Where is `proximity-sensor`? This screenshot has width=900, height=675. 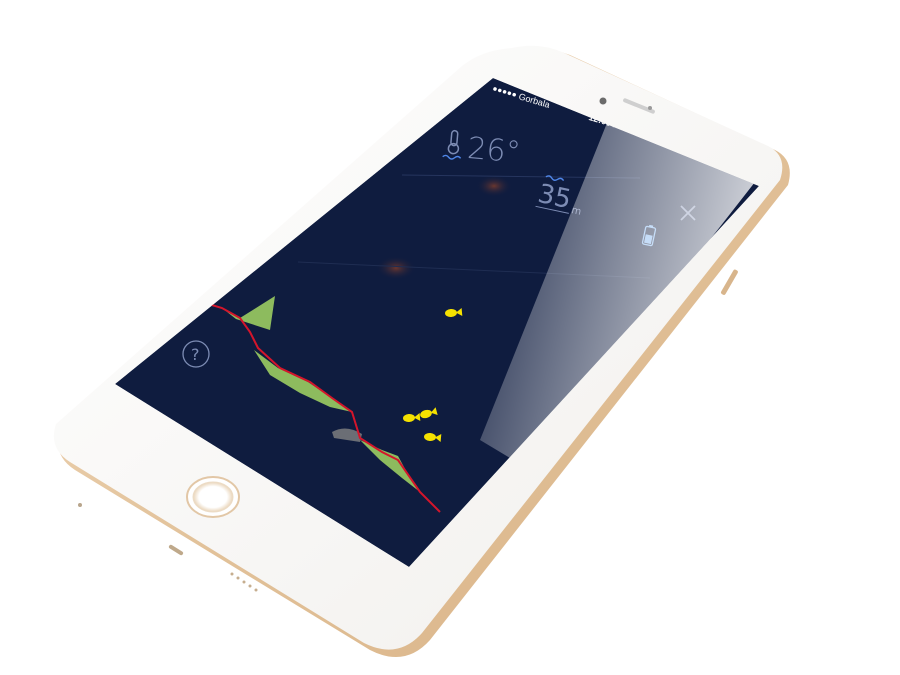 proximity-sensor is located at coordinates (650, 108).